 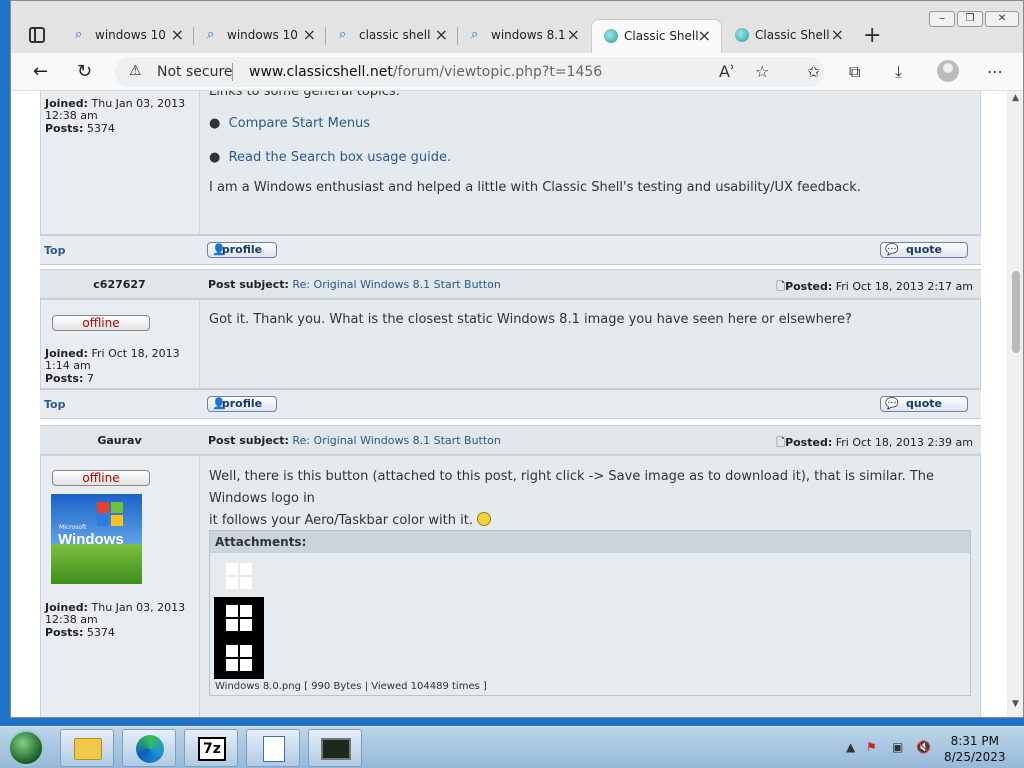 I want to click on search-guide-link: Read the Search box usage guide., so click(x=340, y=157).